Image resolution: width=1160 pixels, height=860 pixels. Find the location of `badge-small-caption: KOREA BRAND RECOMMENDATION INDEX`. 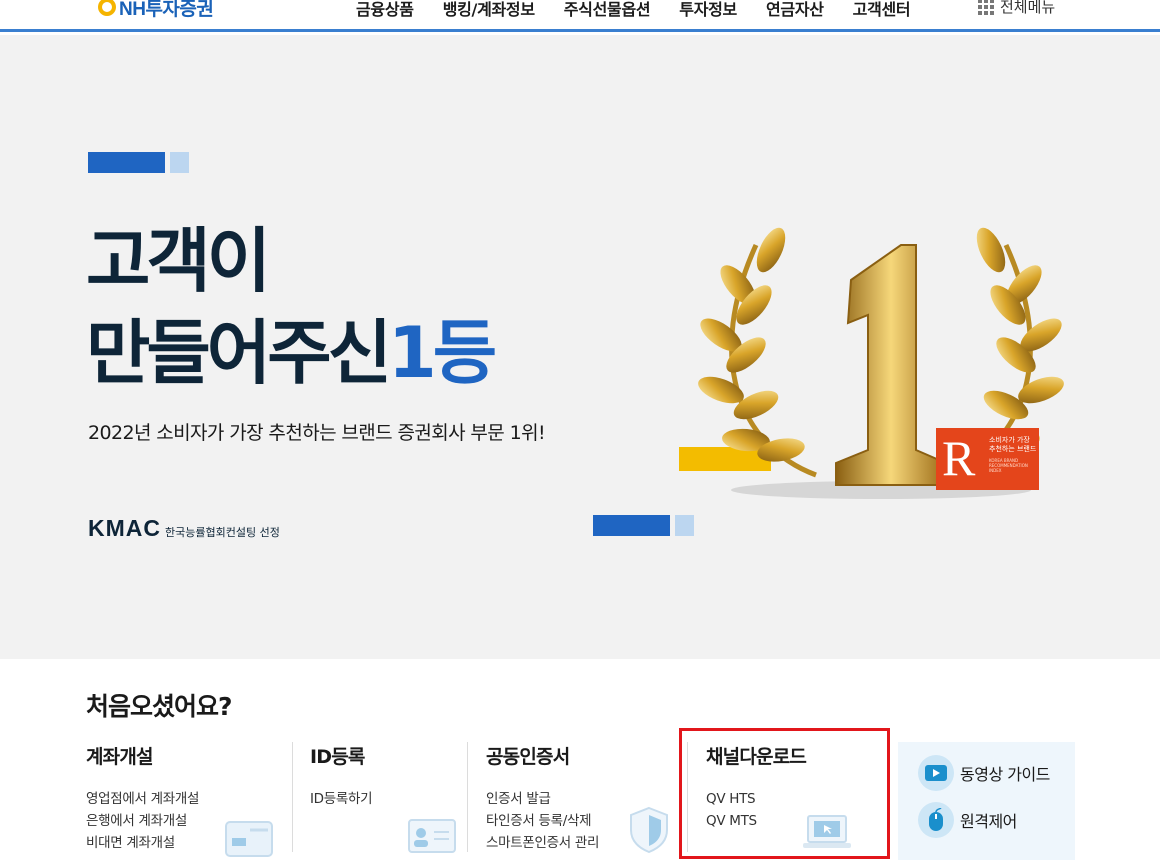

badge-small-caption: KOREA BRAND RECOMMENDATION INDEX is located at coordinates (1008, 465).